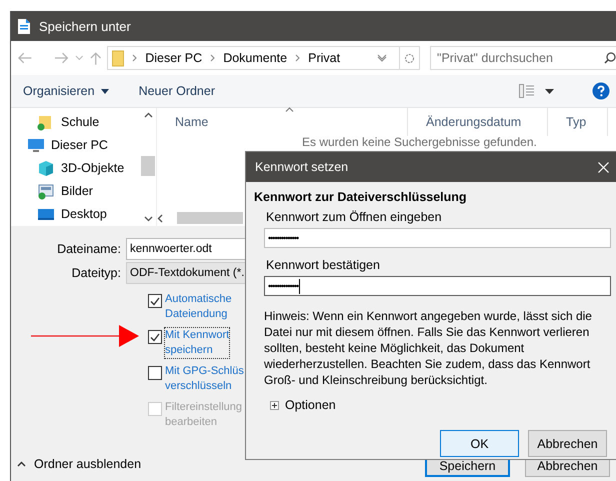 This screenshot has width=616, height=481. What do you see at coordinates (428, 348) in the screenshot?
I see `hint-text: Hinweis: Wenn ein Kennwort angegeben wurde, lässt sich die Datei nur mit diesem öffnen. Falls Sie das Kennwort verlieren sollten, besteht keine Möglichkeit, das Dokument wiederherzustellen. Beachten Sie zudem, dass das Kennwort Groß- und Kleinschreibung berücksichtigt.` at bounding box center [428, 348].